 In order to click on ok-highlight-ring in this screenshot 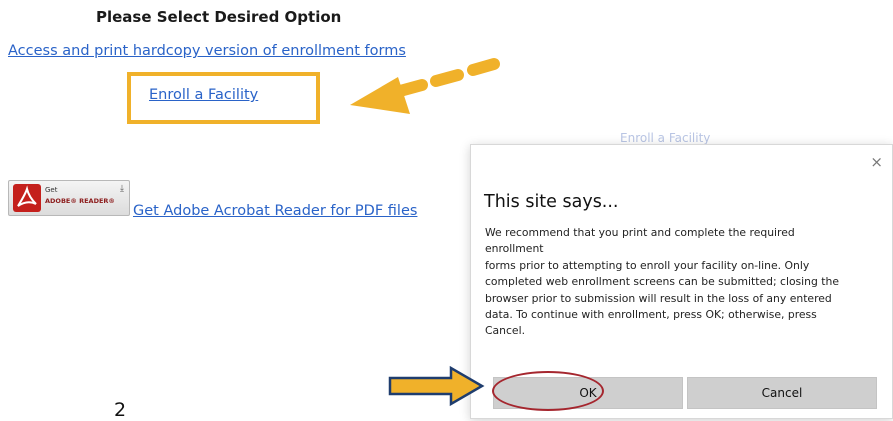, I will do `click(548, 391)`.